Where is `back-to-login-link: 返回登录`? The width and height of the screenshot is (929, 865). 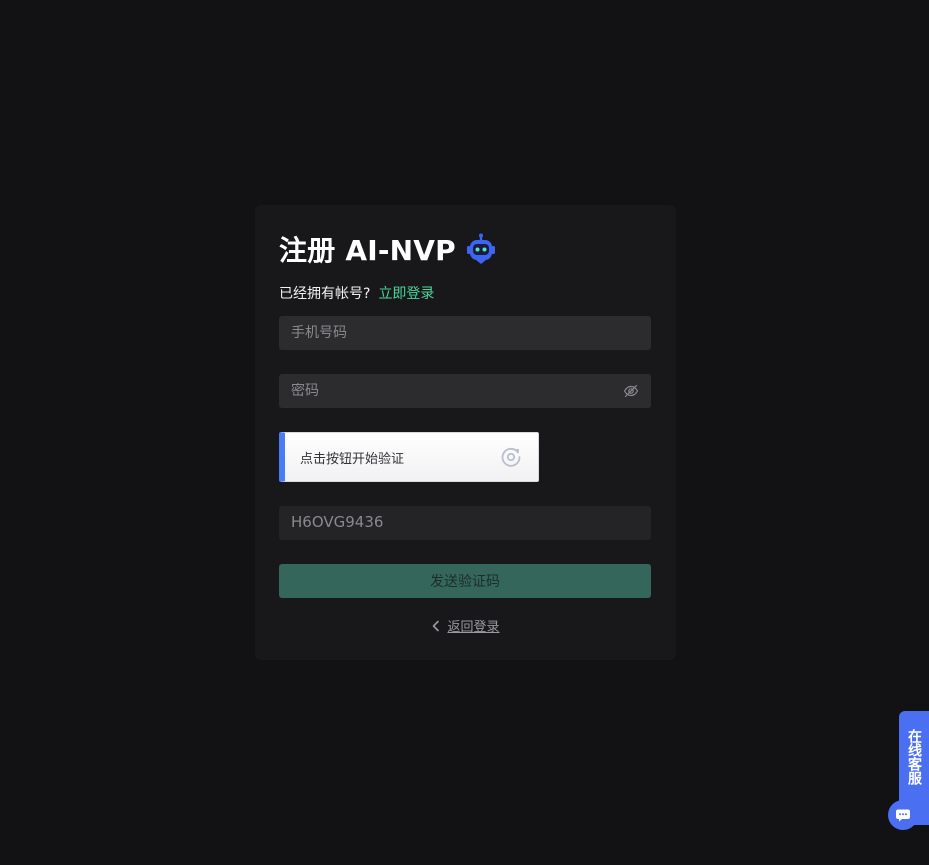 back-to-login-link: 返回登录 is located at coordinates (473, 625).